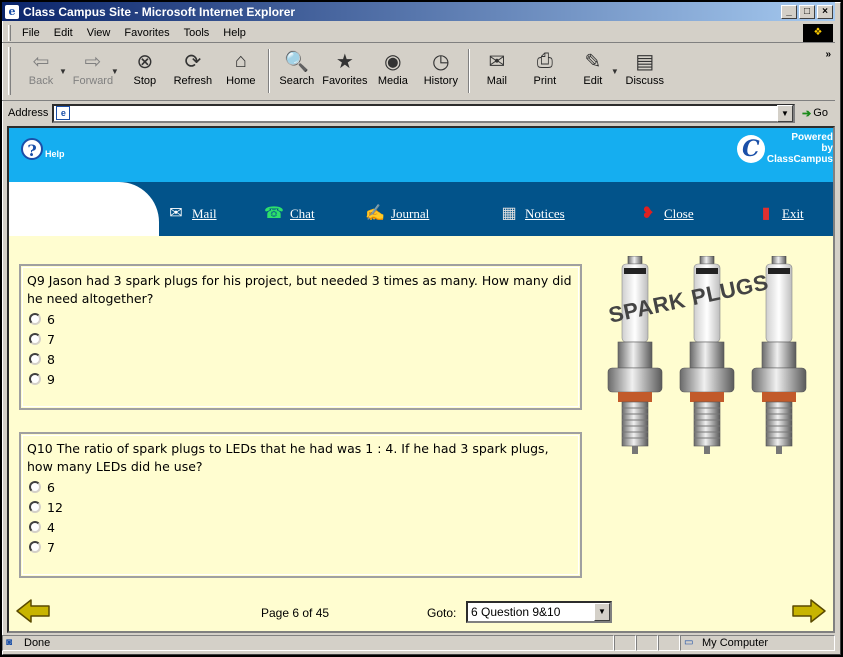 The height and width of the screenshot is (657, 843). I want to click on telephone-icon: ☎, so click(274, 213).